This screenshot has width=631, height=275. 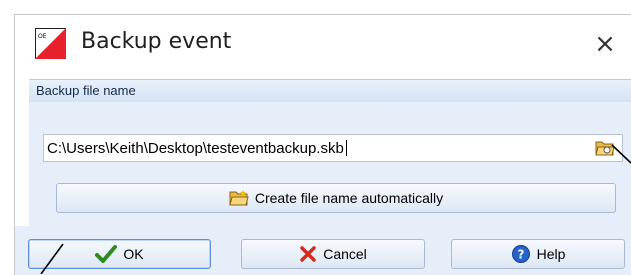 What do you see at coordinates (52, 258) in the screenshot?
I see `callout-line-ok` at bounding box center [52, 258].